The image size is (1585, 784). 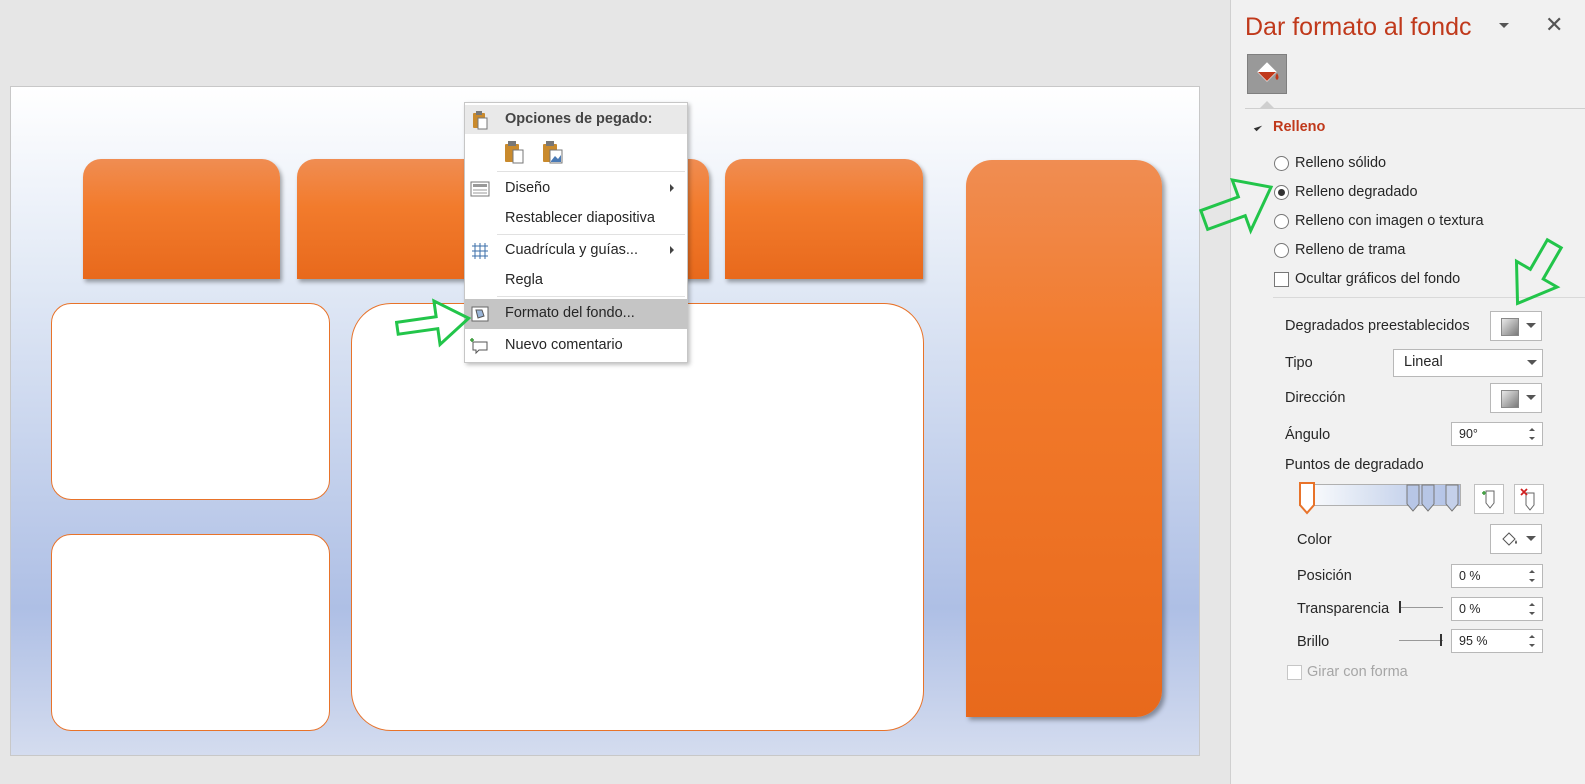 I want to click on menu-item-design-label: Diseño, so click(x=528, y=188).